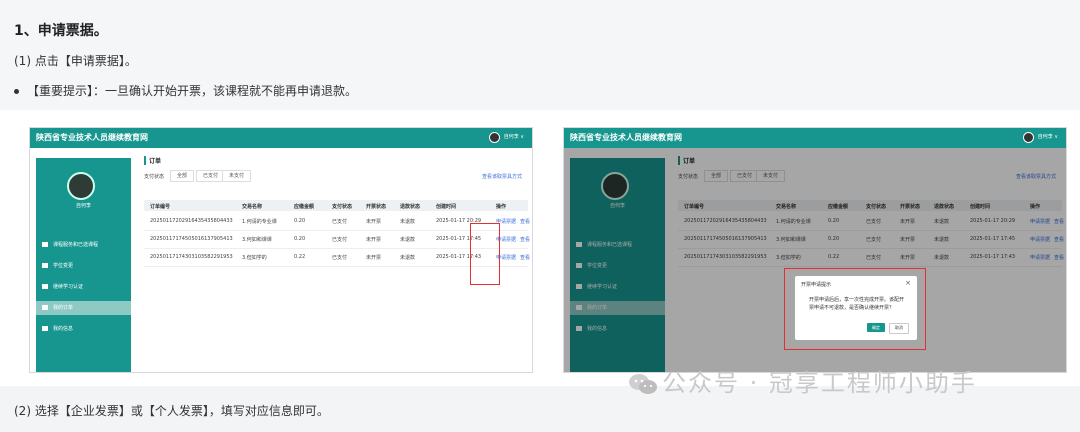 The width and height of the screenshot is (1080, 432). What do you see at coordinates (876, 327) in the screenshot?
I see `confirm-button: 确定` at bounding box center [876, 327].